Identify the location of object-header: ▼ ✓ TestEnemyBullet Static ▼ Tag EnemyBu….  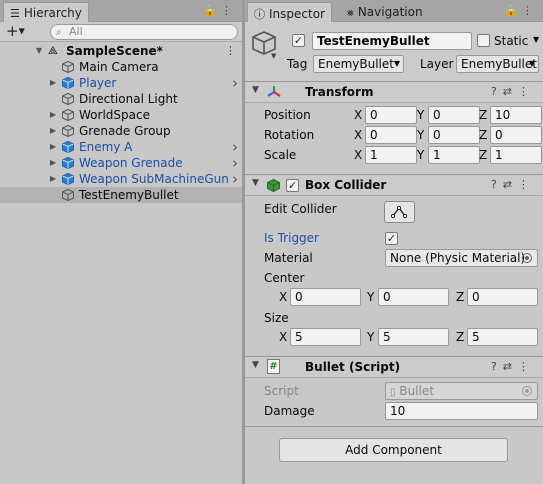
(394, 52).